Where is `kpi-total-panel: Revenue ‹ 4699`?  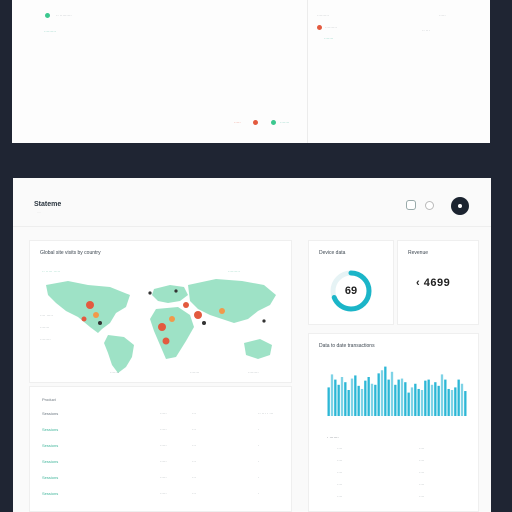
kpi-total-panel: Revenue ‹ 4699 is located at coordinates (438, 282).